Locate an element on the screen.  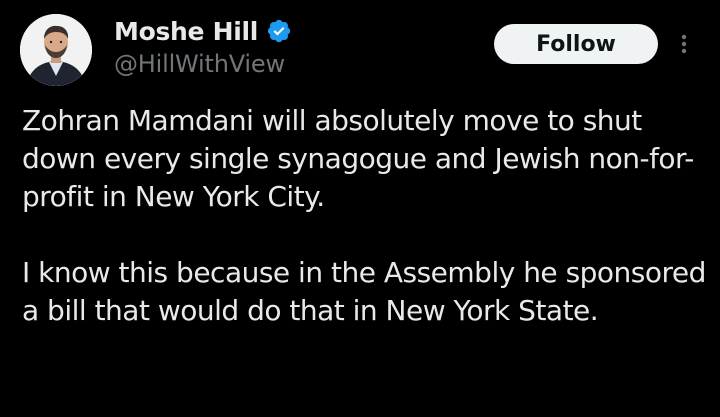
avatar is located at coordinates (56, 50).